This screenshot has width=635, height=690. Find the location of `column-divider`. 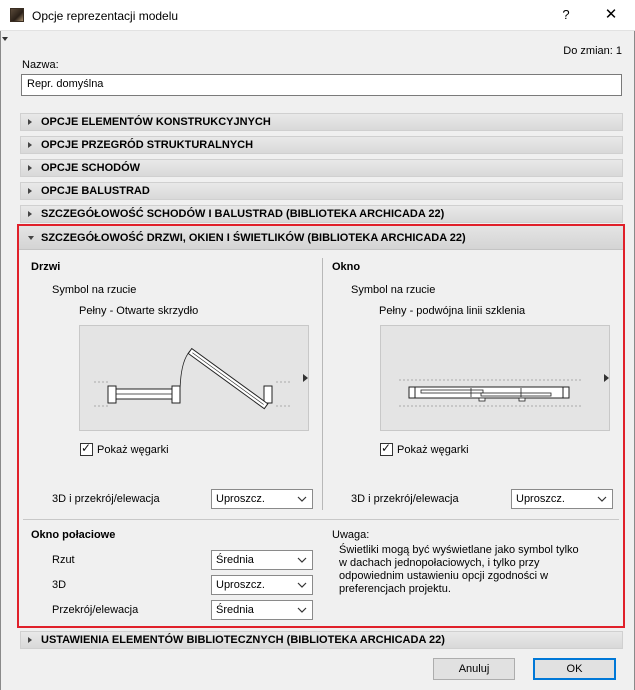

column-divider is located at coordinates (322, 384).